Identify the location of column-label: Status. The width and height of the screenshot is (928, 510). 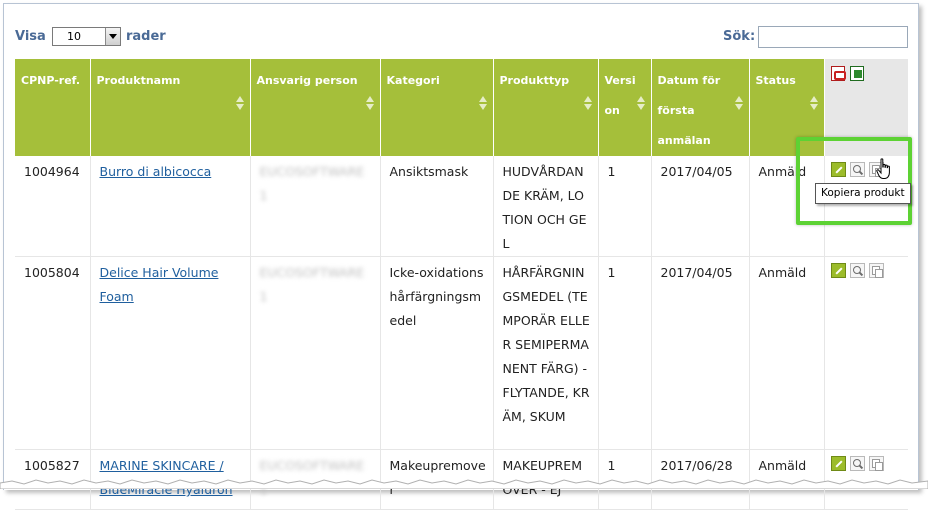
(775, 80).